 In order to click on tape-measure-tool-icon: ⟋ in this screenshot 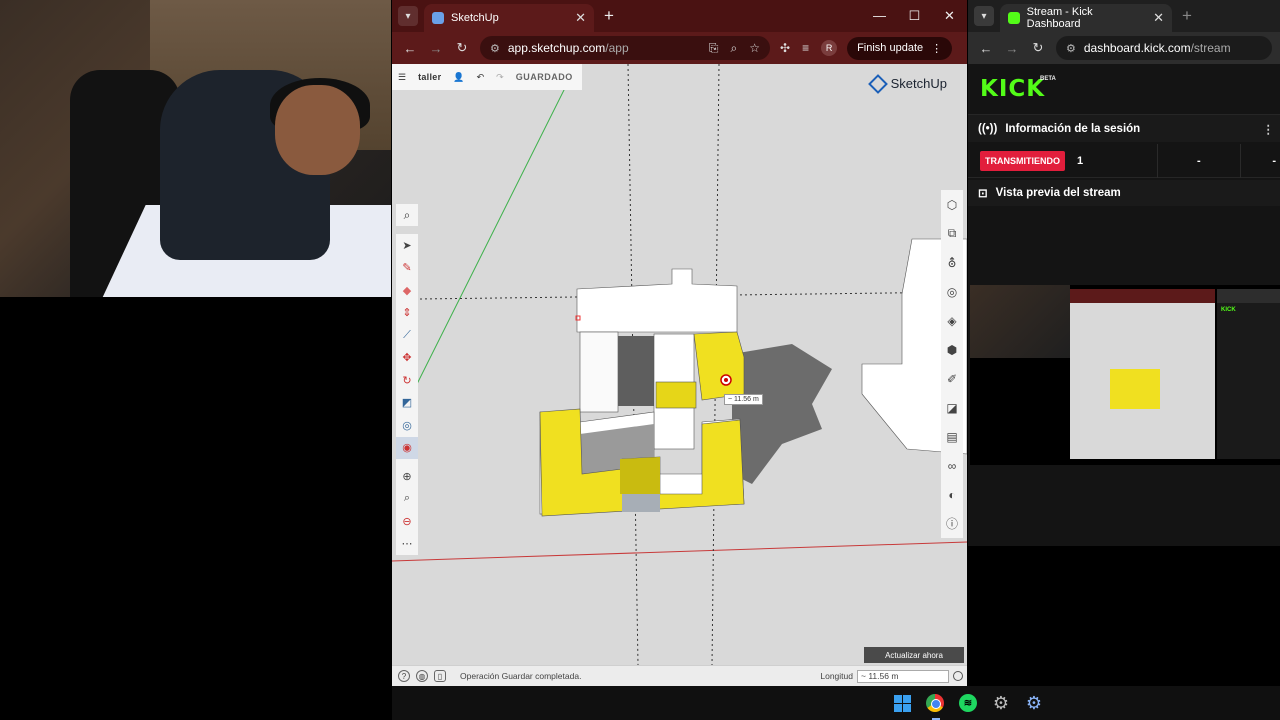, I will do `click(407, 335)`.